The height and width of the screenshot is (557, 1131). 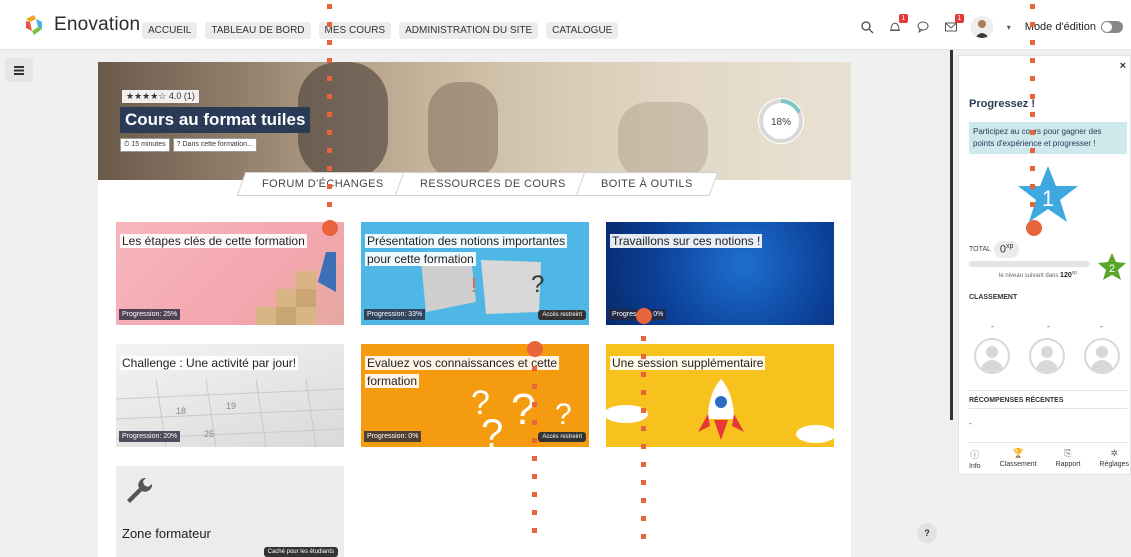 I want to click on help-button: ?, so click(x=927, y=533).